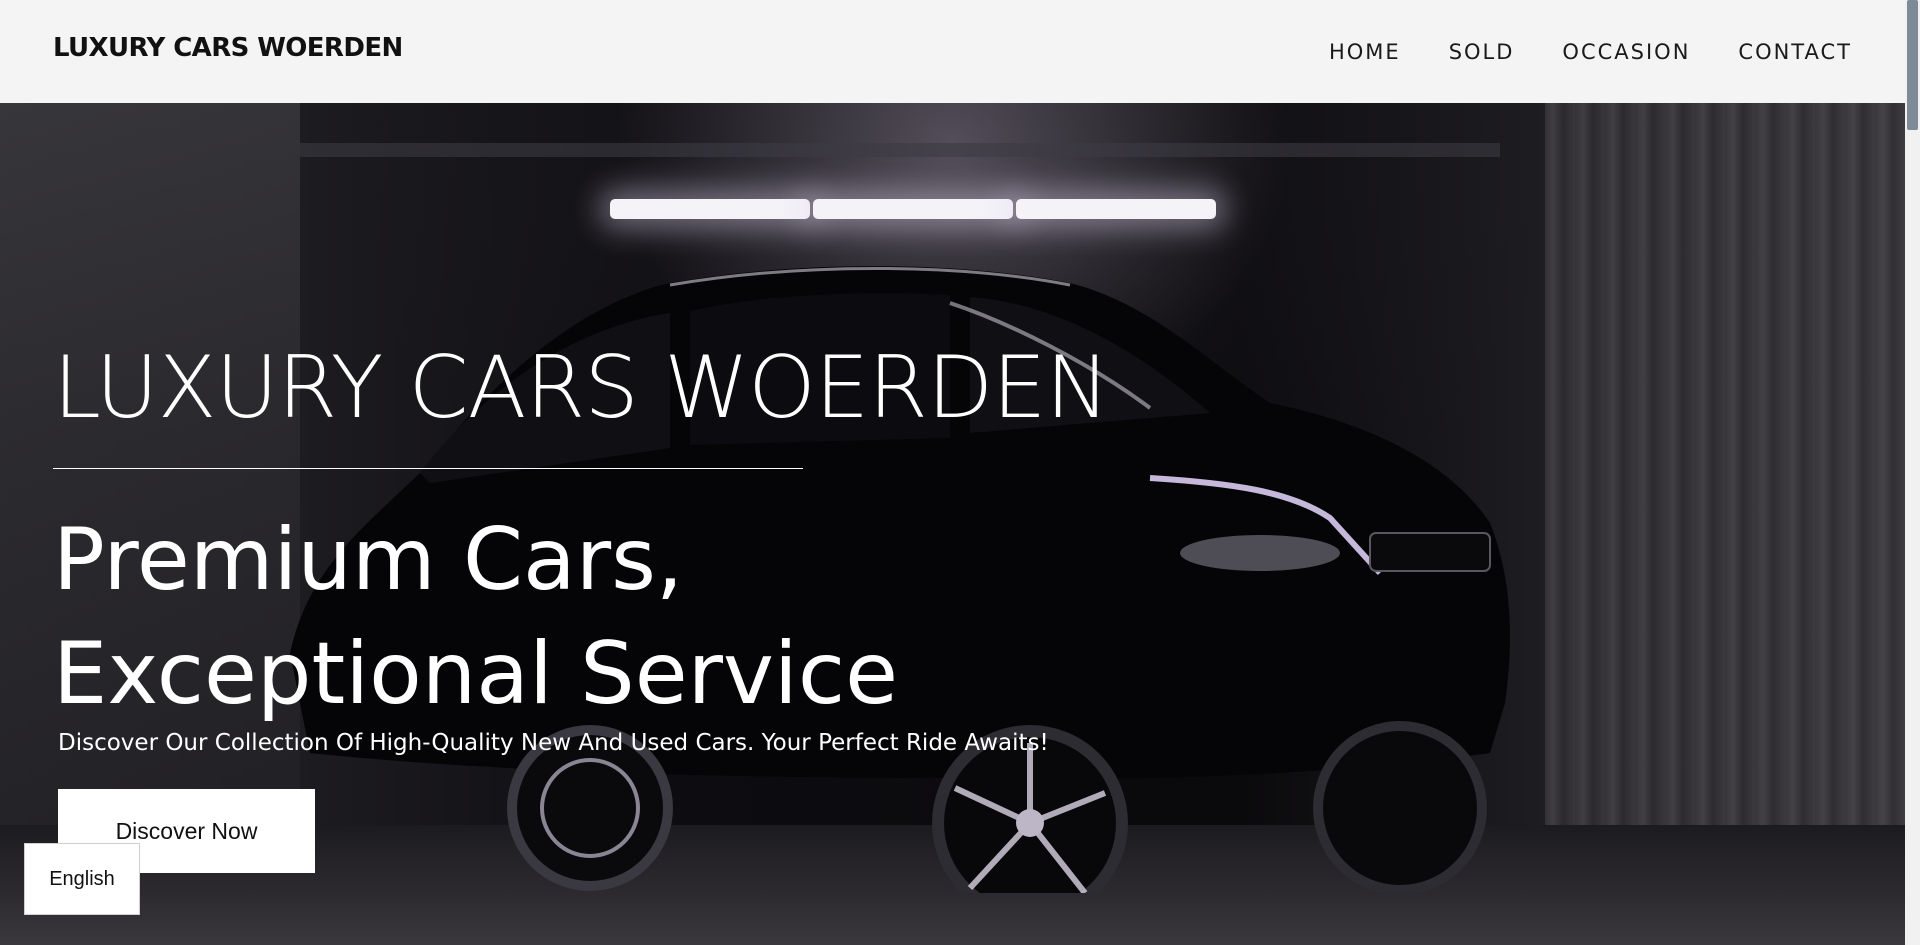 Image resolution: width=1920 pixels, height=945 pixels. What do you see at coordinates (368, 560) in the screenshot?
I see `hero-tagline-line-1: Premium Cars,` at bounding box center [368, 560].